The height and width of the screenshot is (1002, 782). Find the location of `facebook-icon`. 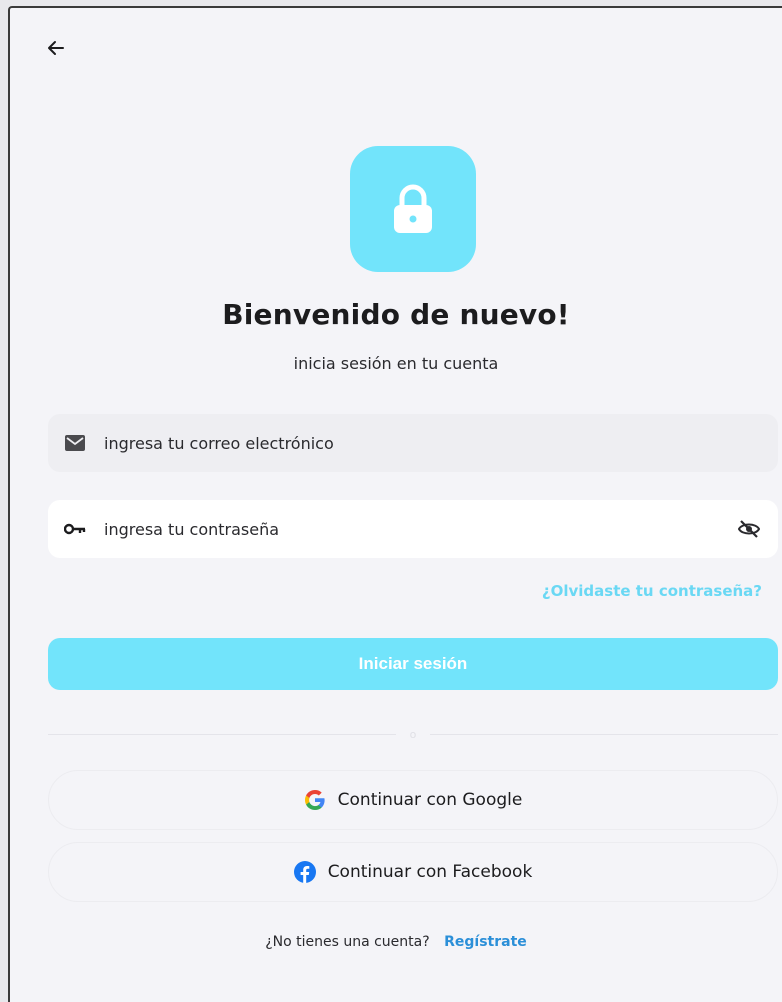

facebook-icon is located at coordinates (304, 872).